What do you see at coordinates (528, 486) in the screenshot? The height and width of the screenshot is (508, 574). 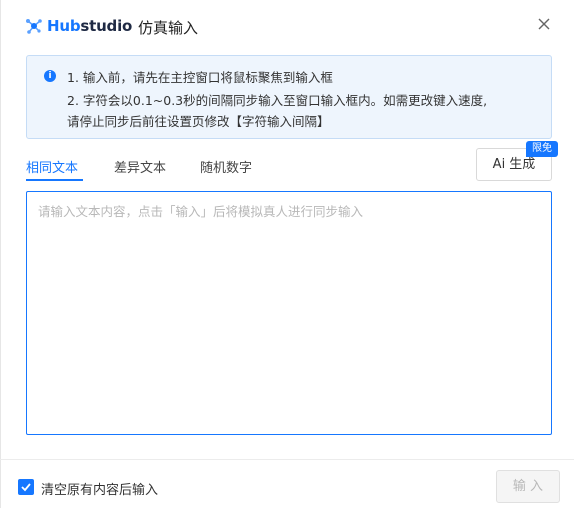 I see `submit-input-button: 输 入` at bounding box center [528, 486].